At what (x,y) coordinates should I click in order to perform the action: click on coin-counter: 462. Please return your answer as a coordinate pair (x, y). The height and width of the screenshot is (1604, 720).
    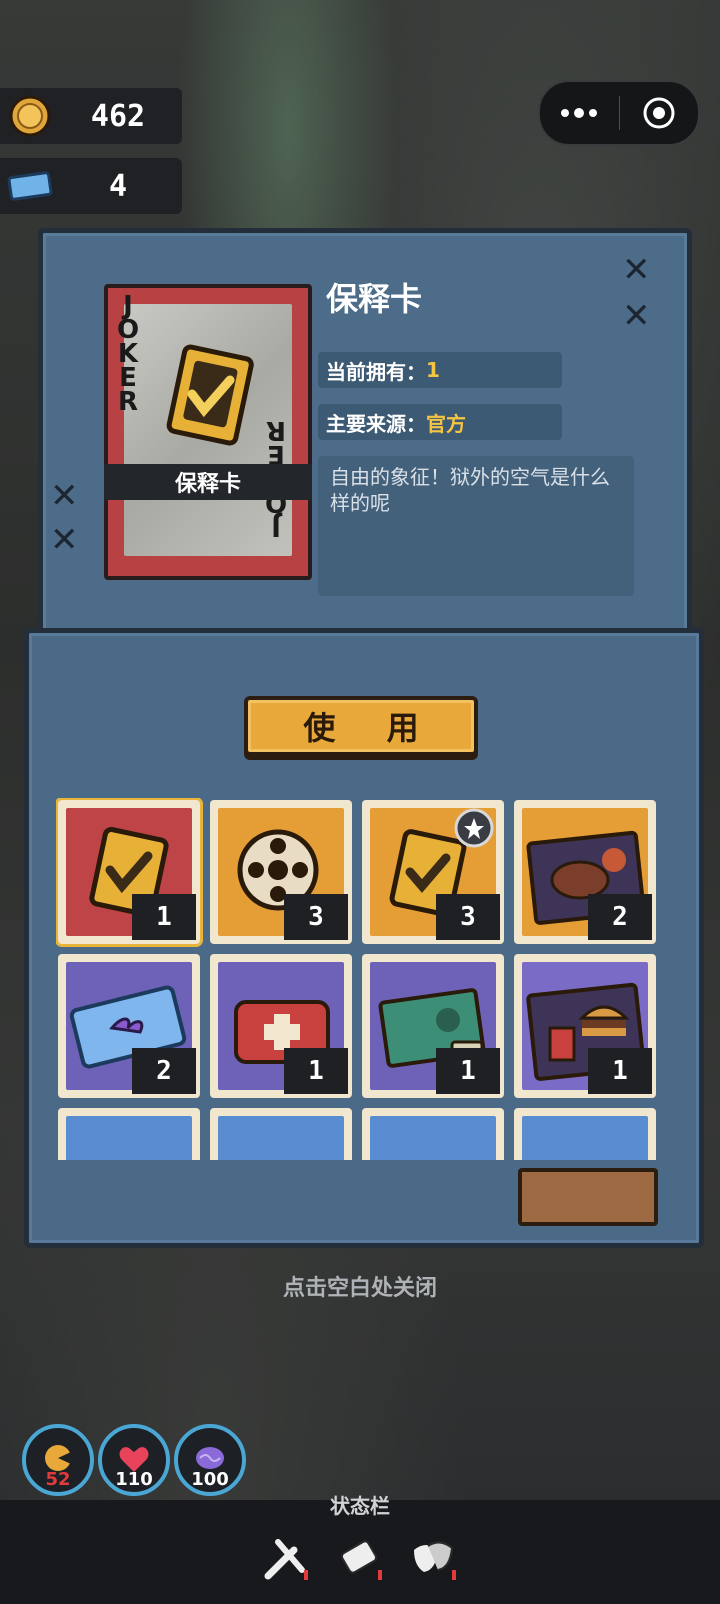
    Looking at the image, I should click on (91, 116).